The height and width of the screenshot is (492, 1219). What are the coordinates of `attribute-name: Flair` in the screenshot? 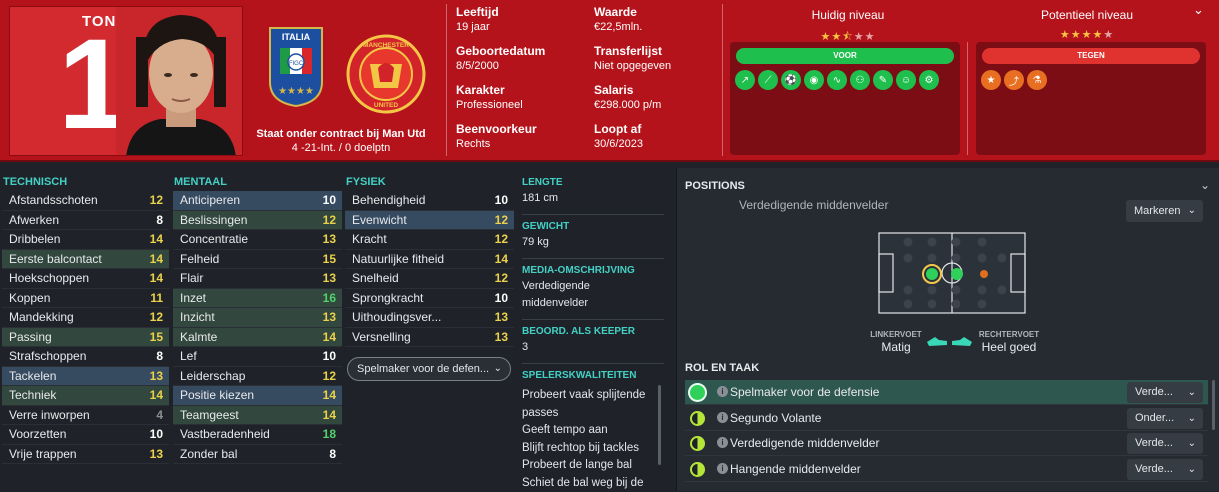 It's located at (191, 278).